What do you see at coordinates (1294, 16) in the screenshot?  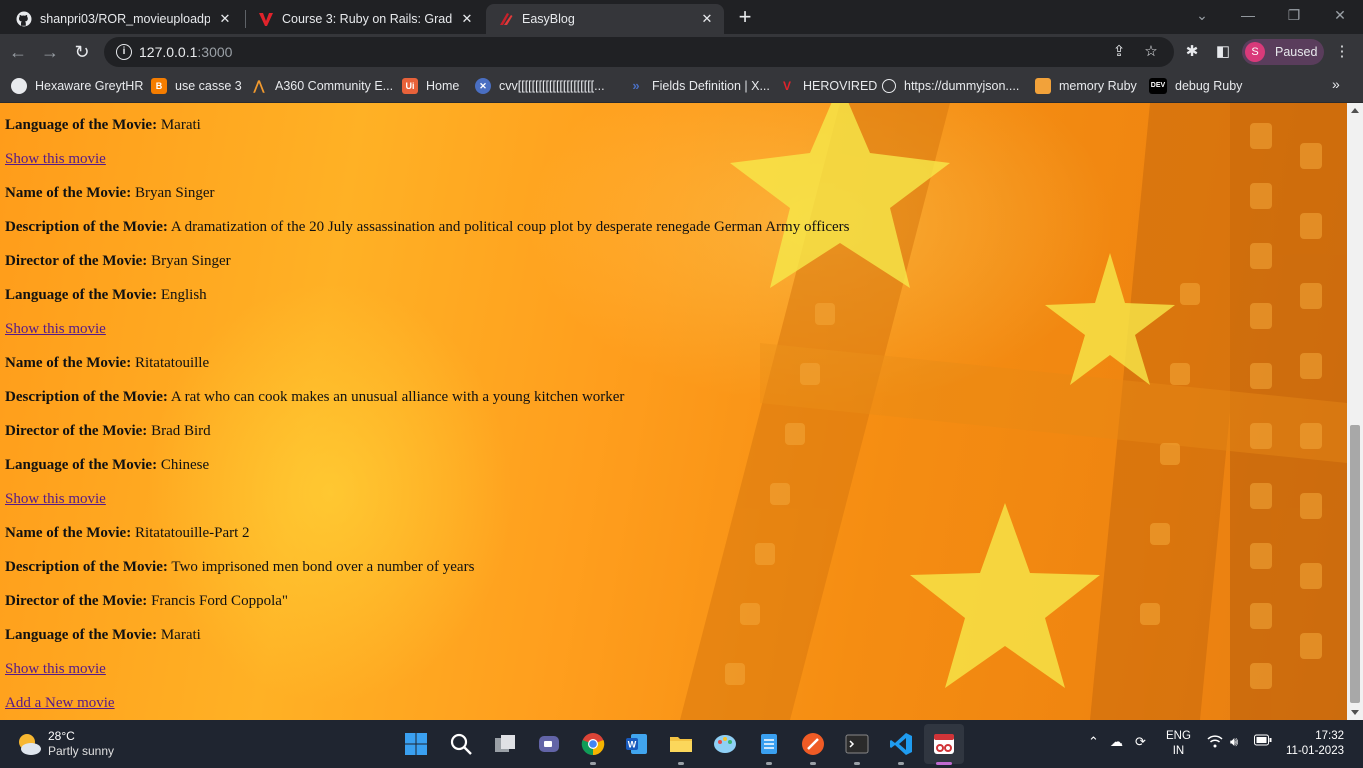 I see `restore-button: ❐` at bounding box center [1294, 16].